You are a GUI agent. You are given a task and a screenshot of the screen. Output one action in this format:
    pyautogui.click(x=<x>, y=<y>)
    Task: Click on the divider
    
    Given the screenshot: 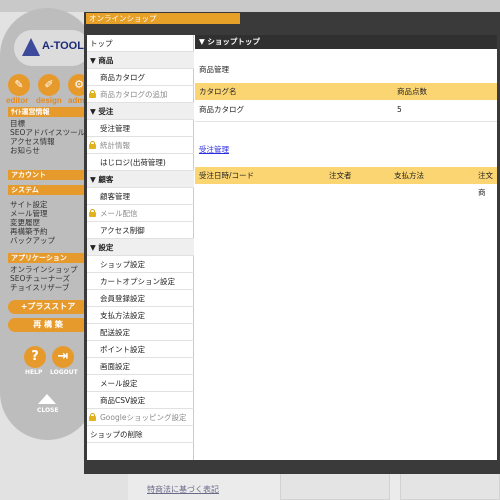 What is the action you would take?
    pyautogui.click(x=346, y=121)
    